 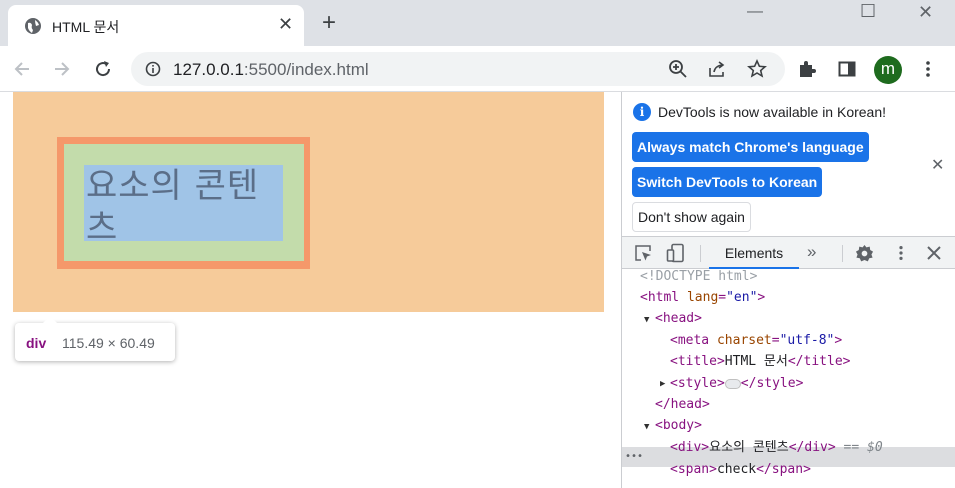 What do you see at coordinates (811, 252) in the screenshot?
I see `more-tabs-icon: »` at bounding box center [811, 252].